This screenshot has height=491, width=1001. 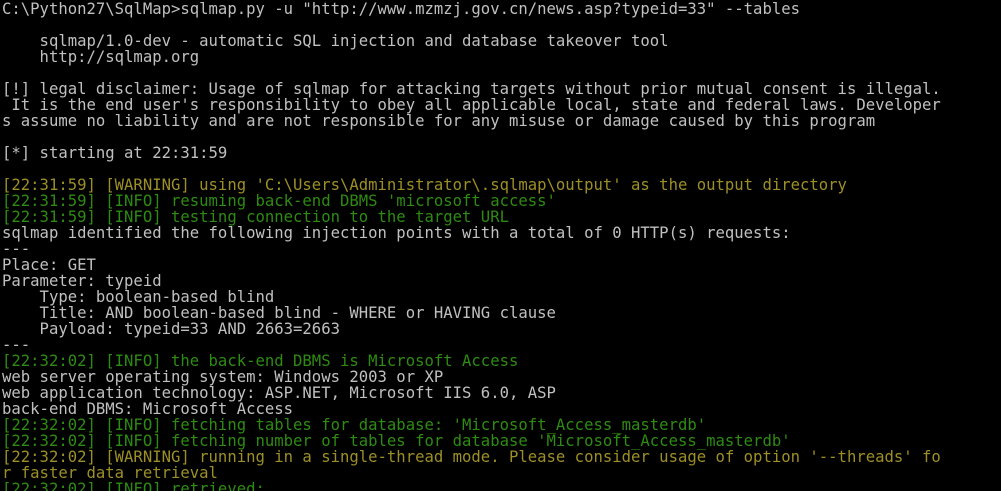 What do you see at coordinates (110, 473) in the screenshot?
I see `console-line: r faster data retrieval` at bounding box center [110, 473].